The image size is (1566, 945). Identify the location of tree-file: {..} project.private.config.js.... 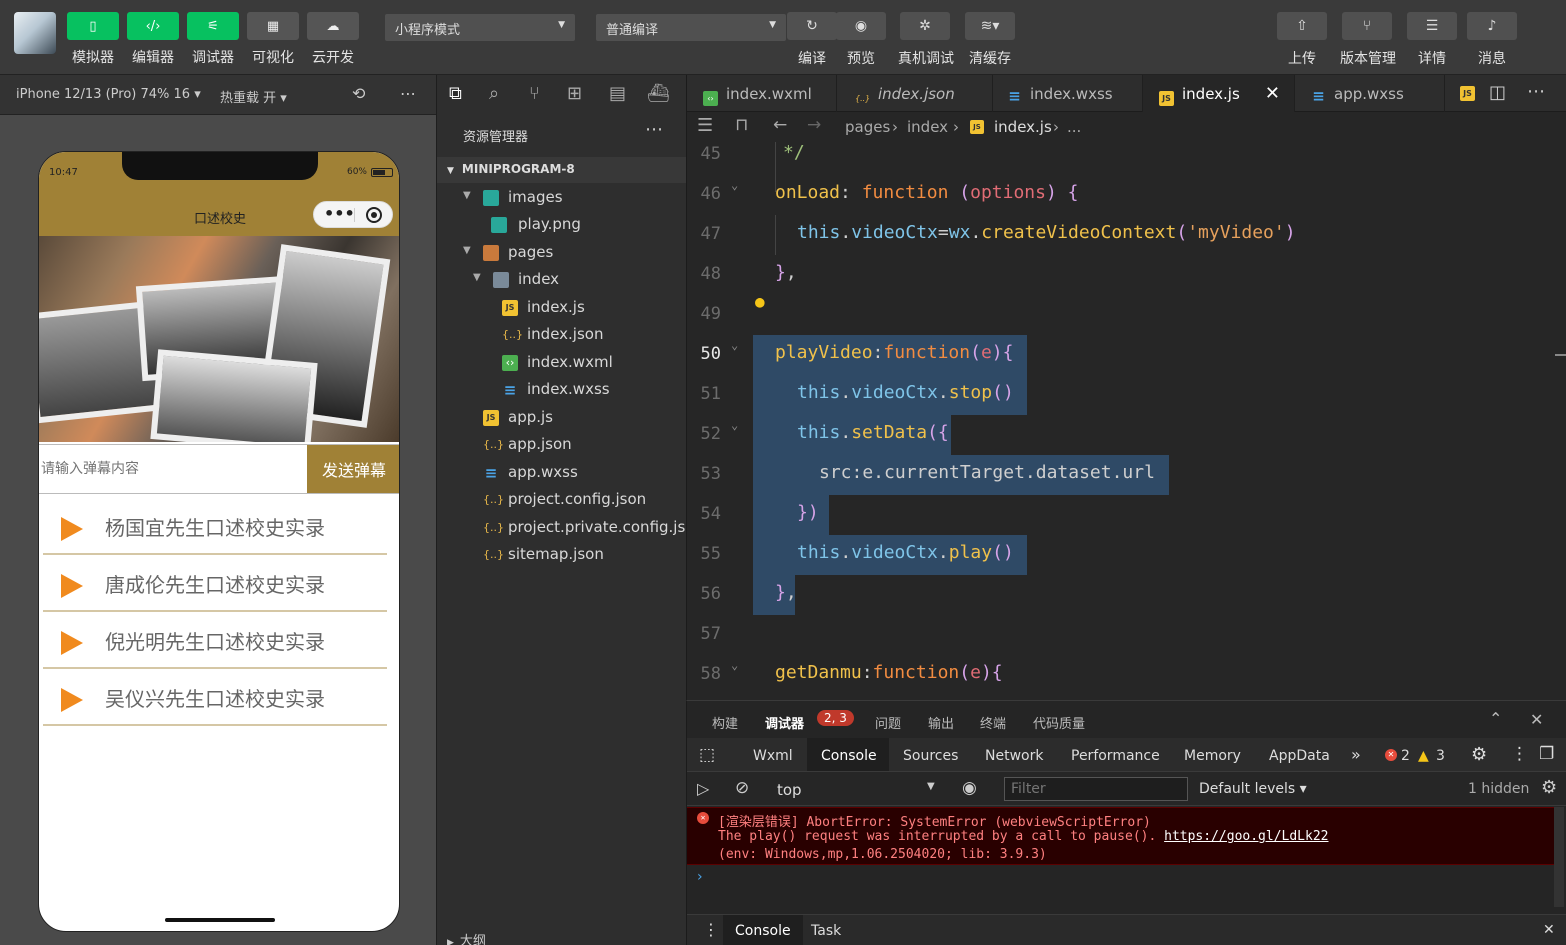
(562, 528).